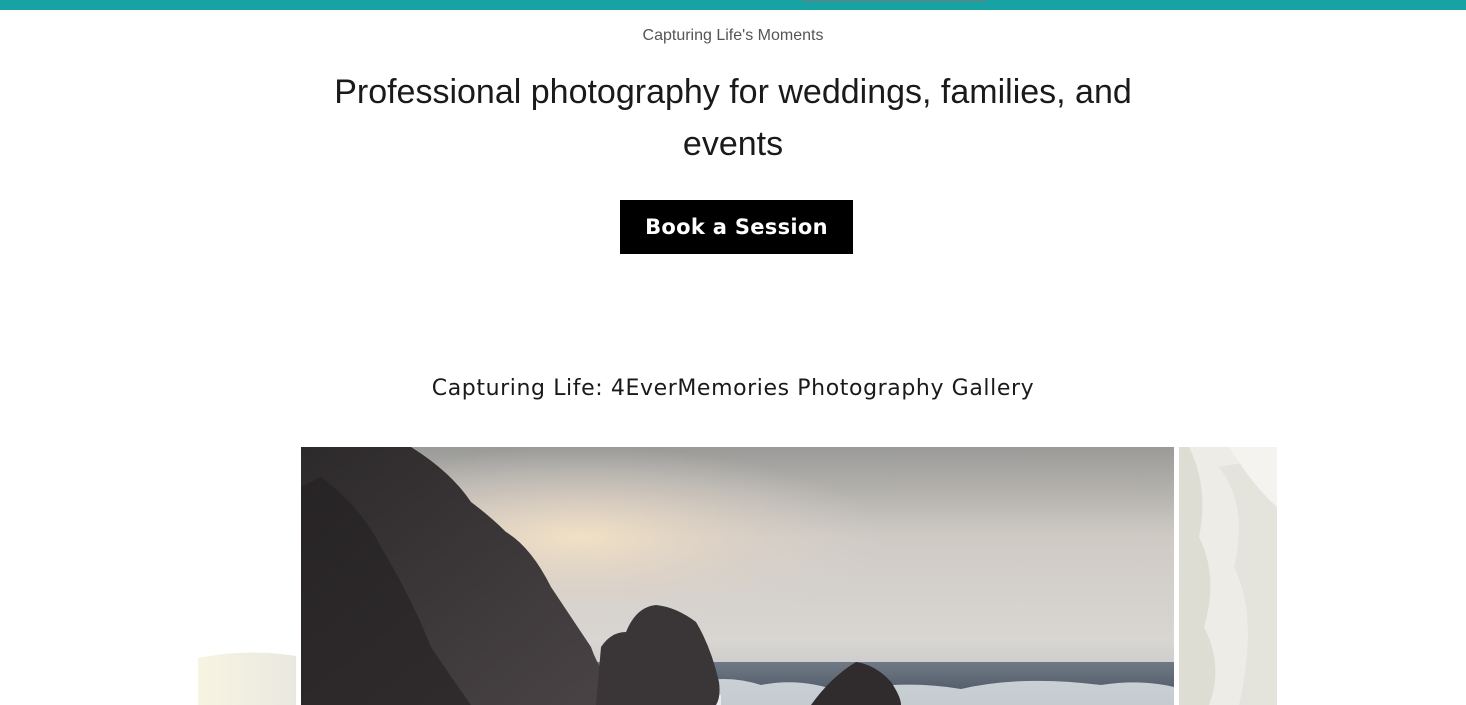 The width and height of the screenshot is (1466, 705). I want to click on next-slide-image, so click(1228, 576).